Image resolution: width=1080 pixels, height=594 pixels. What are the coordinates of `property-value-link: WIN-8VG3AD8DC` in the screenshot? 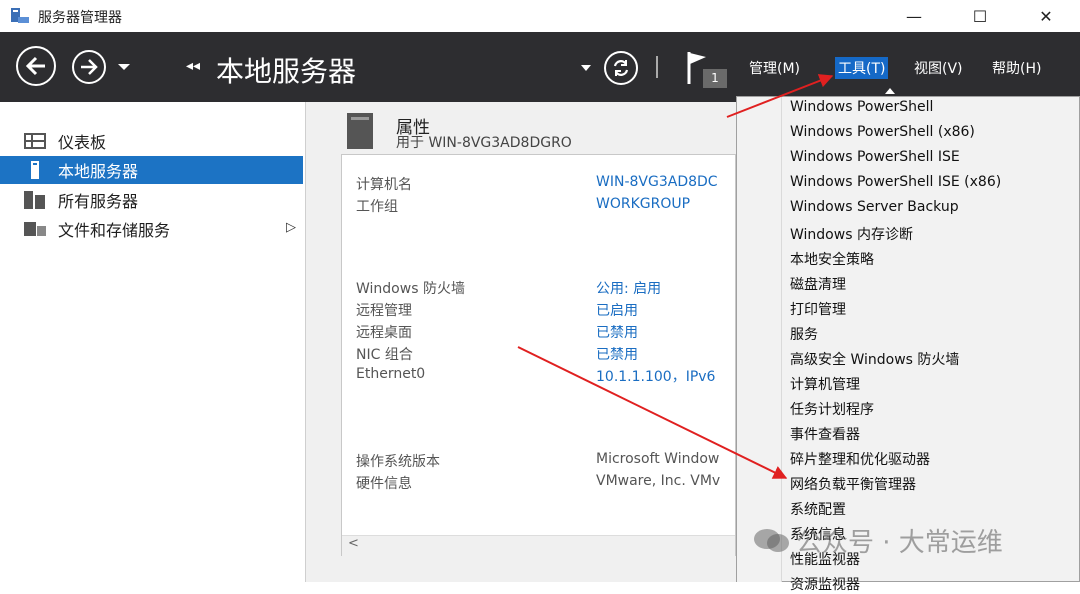 It's located at (657, 182).